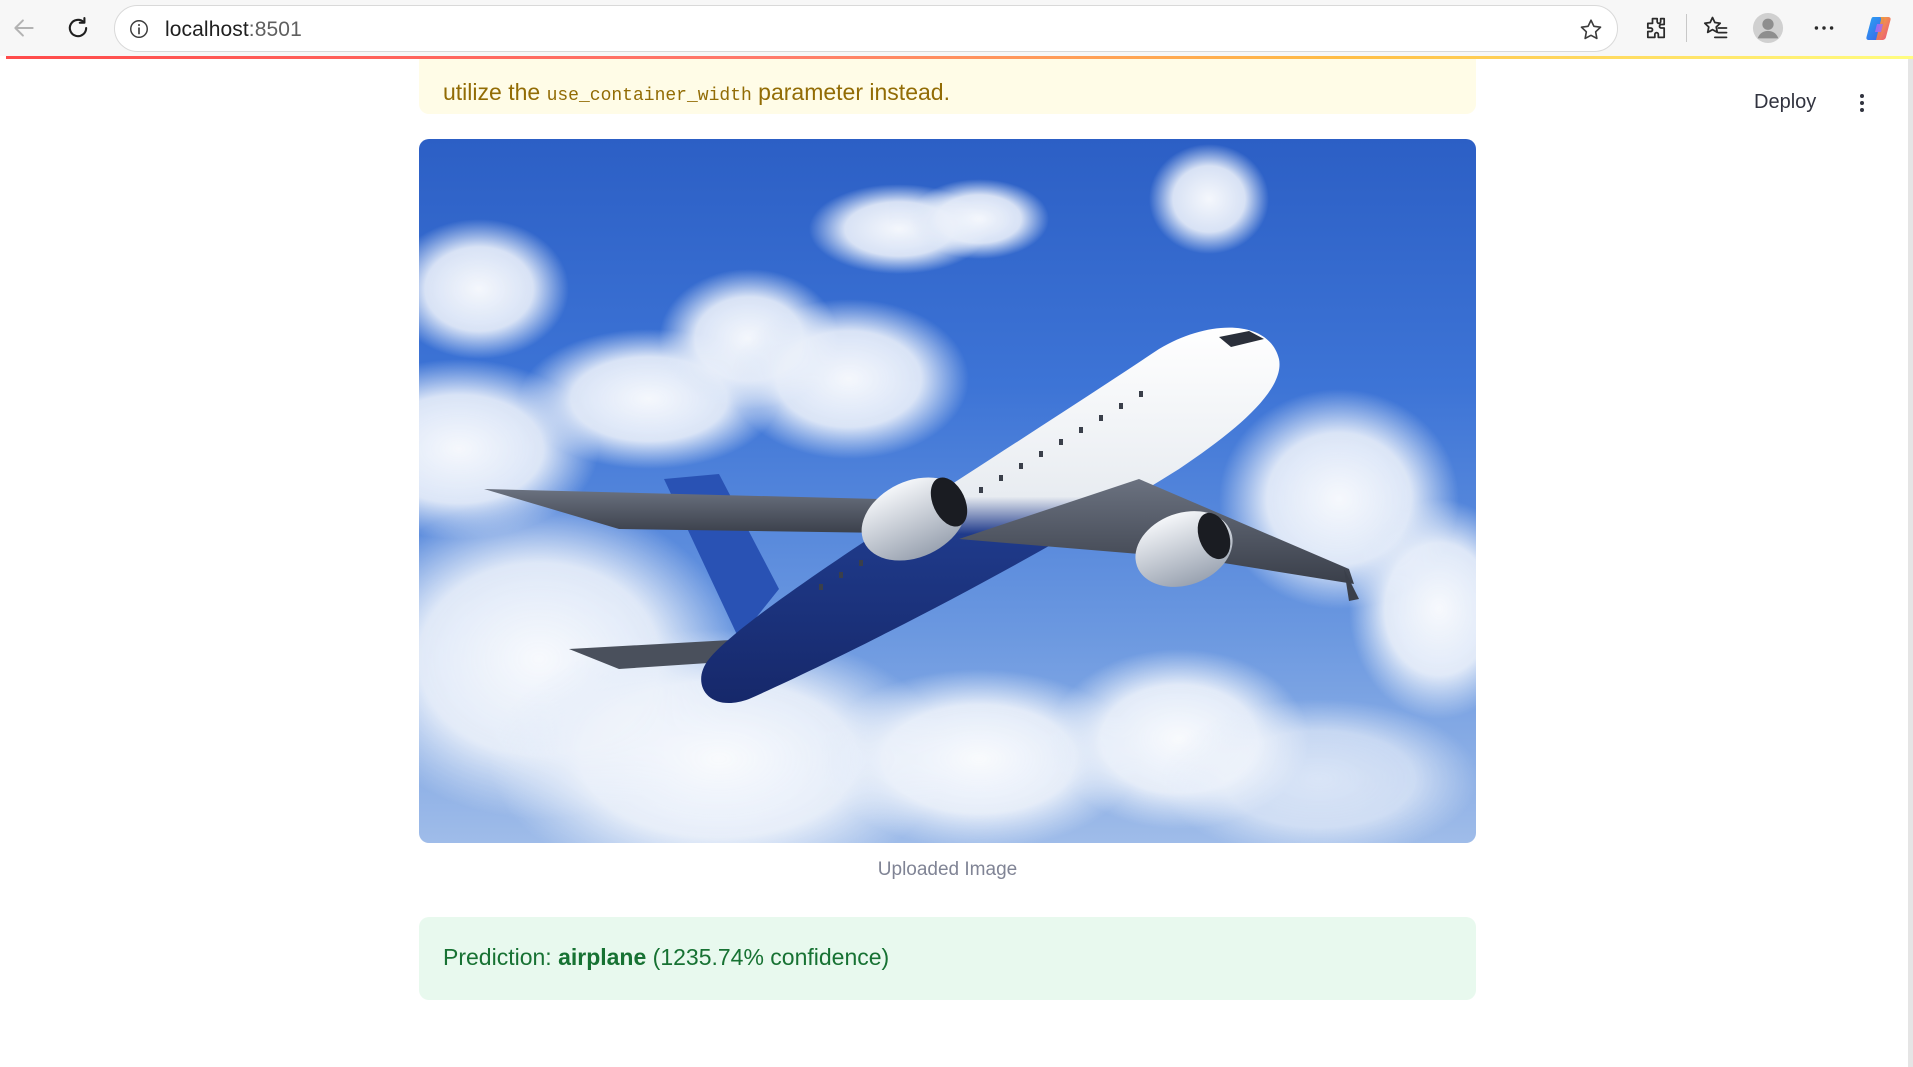 Image resolution: width=1913 pixels, height=1067 pixels. I want to click on url-text: localhost:8501, so click(233, 30).